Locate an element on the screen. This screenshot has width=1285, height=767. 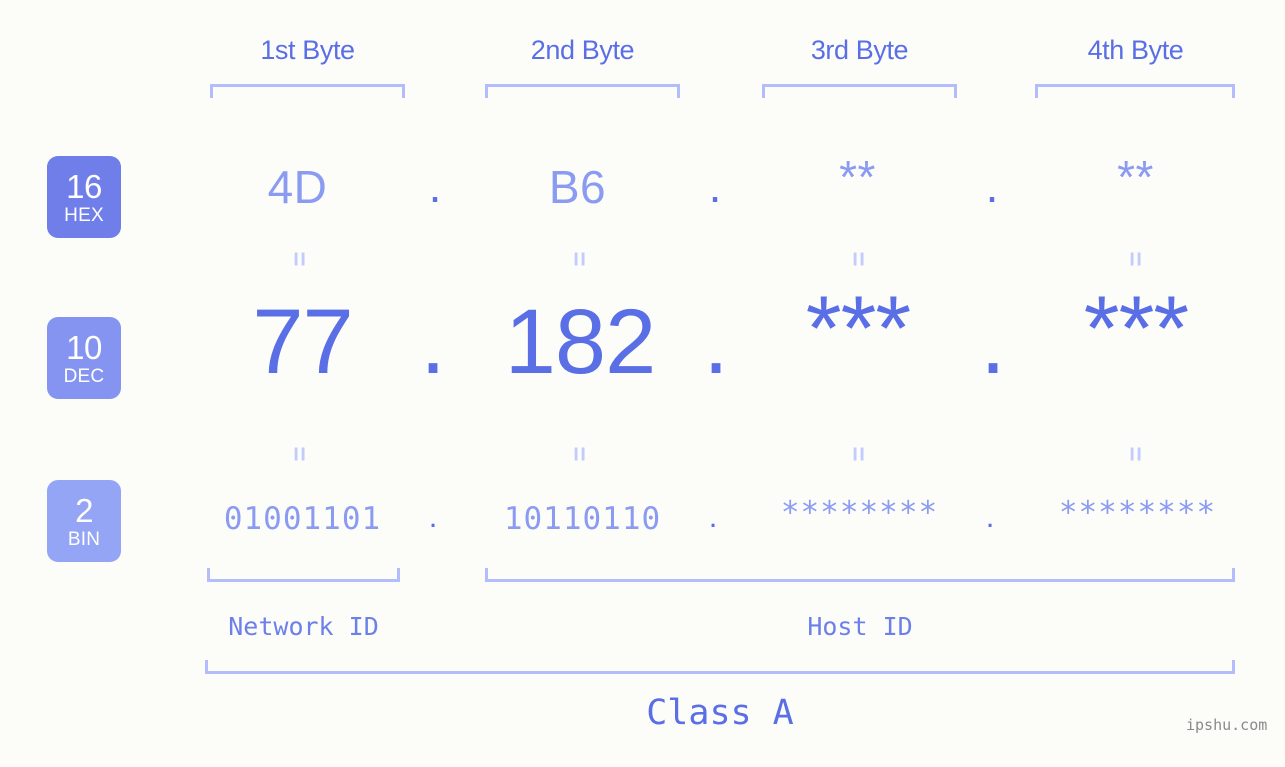
dec-badge-label: DEC is located at coordinates (84, 376).